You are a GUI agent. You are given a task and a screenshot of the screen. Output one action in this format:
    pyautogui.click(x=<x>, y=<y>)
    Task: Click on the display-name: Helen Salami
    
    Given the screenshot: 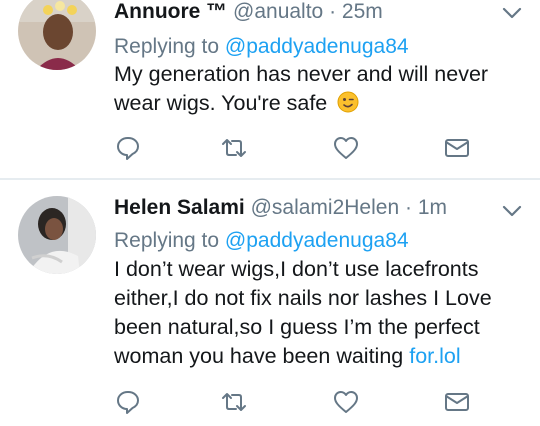 What is the action you would take?
    pyautogui.click(x=179, y=207)
    